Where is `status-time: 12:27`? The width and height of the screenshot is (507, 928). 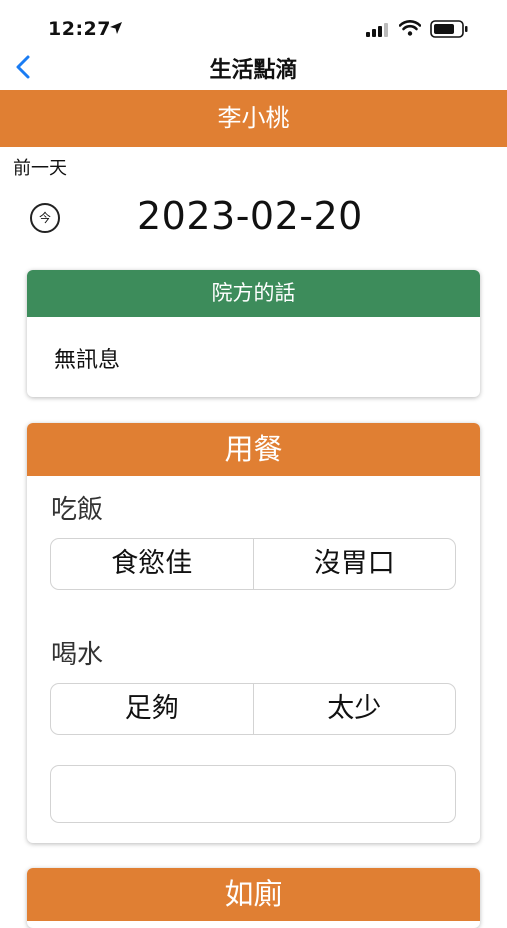 status-time: 12:27 is located at coordinates (79, 29).